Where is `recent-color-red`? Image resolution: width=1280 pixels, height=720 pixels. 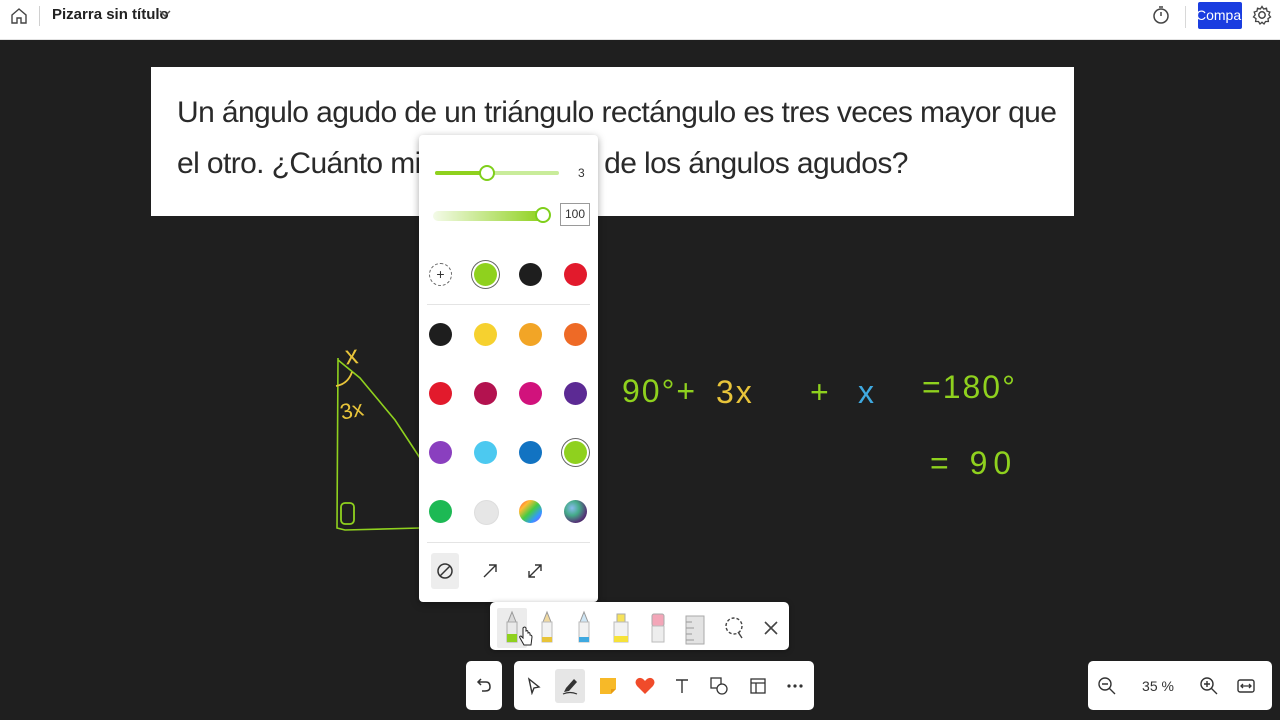
recent-color-red is located at coordinates (575, 274).